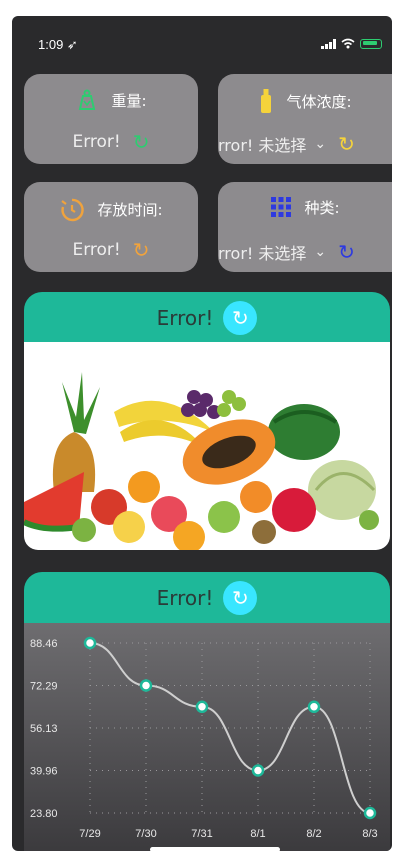 This screenshot has width=393, height=851. Describe the element at coordinates (266, 101) in the screenshot. I see `gas-bottle-icon` at that location.